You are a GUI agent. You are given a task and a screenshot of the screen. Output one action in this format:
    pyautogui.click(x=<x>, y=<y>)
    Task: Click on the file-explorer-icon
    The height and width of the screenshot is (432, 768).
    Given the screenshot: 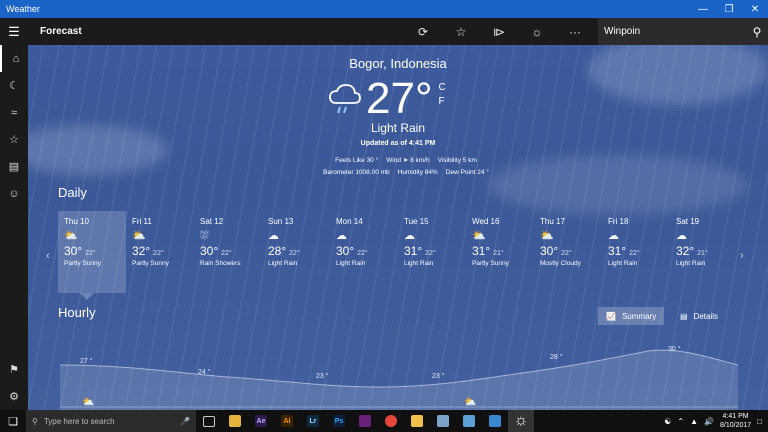 What is the action you would take?
    pyautogui.click(x=235, y=421)
    